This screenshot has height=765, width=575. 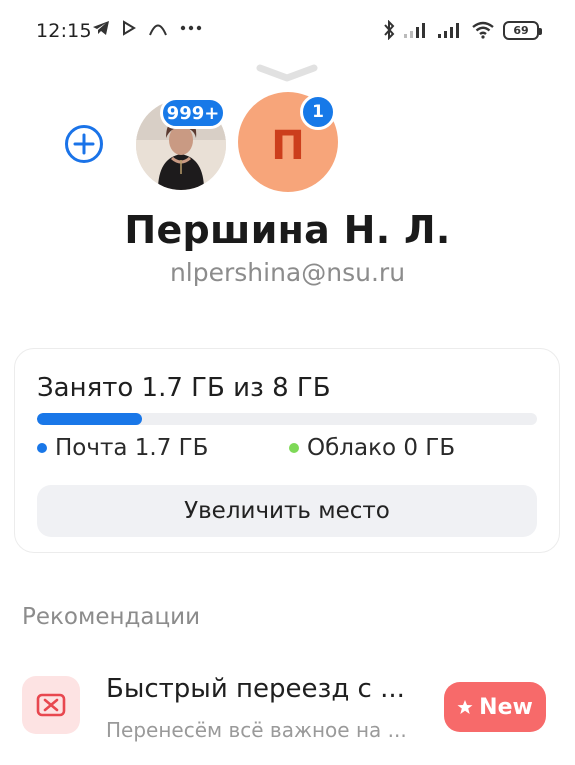 I want to click on status-right-icons: 69, so click(x=462, y=30).